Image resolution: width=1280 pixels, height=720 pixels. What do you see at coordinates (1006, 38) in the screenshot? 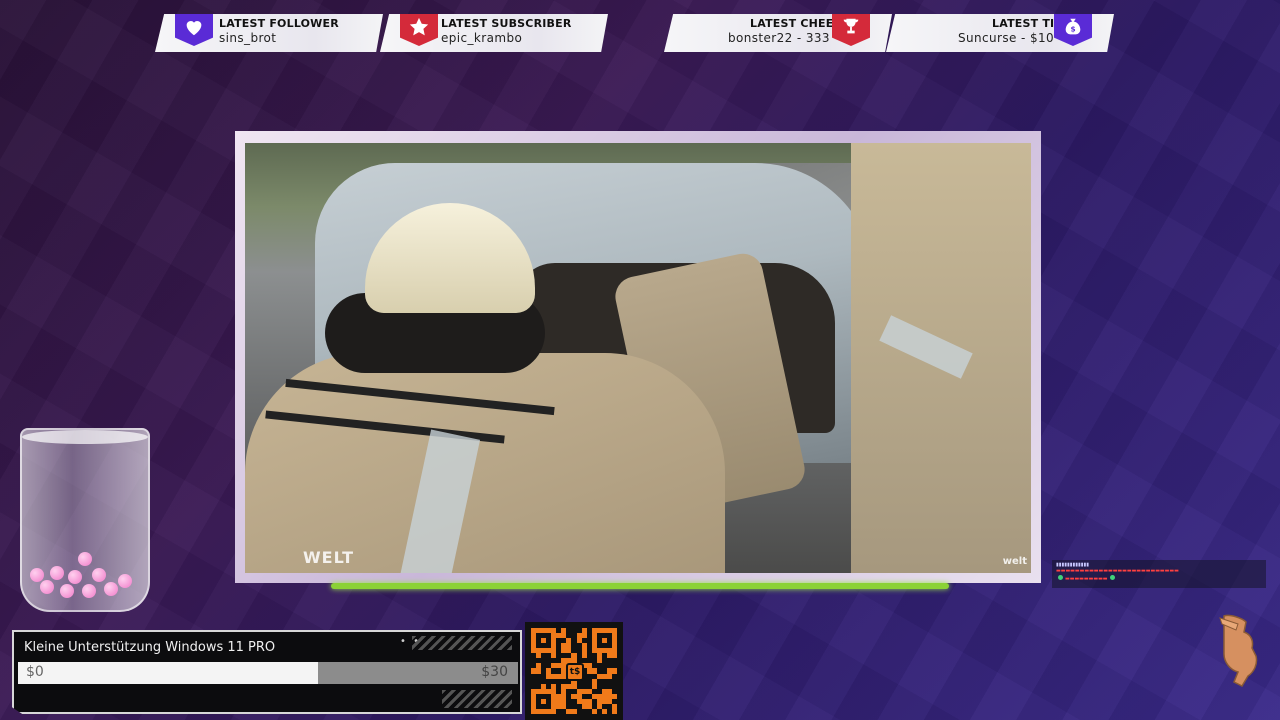
I see `latest-tip-value: Suncurse - $10` at bounding box center [1006, 38].